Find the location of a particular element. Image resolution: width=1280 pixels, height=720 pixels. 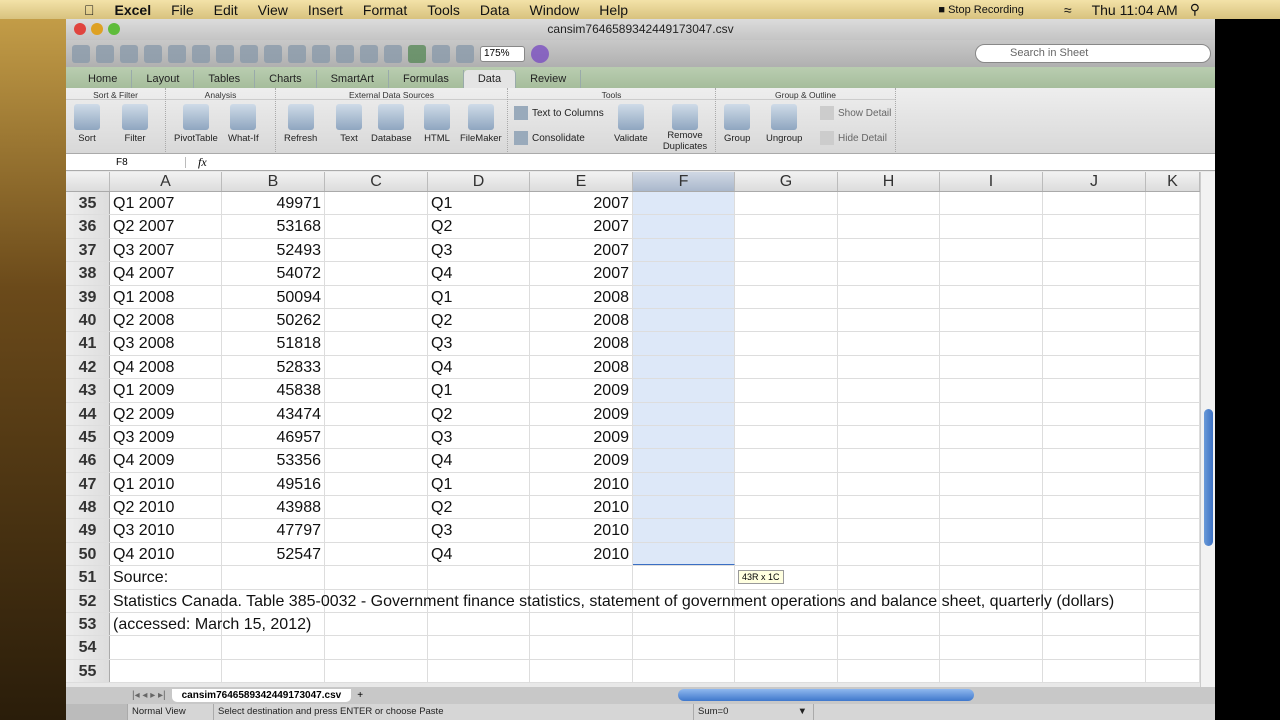

cell-k47 is located at coordinates (1173, 484).